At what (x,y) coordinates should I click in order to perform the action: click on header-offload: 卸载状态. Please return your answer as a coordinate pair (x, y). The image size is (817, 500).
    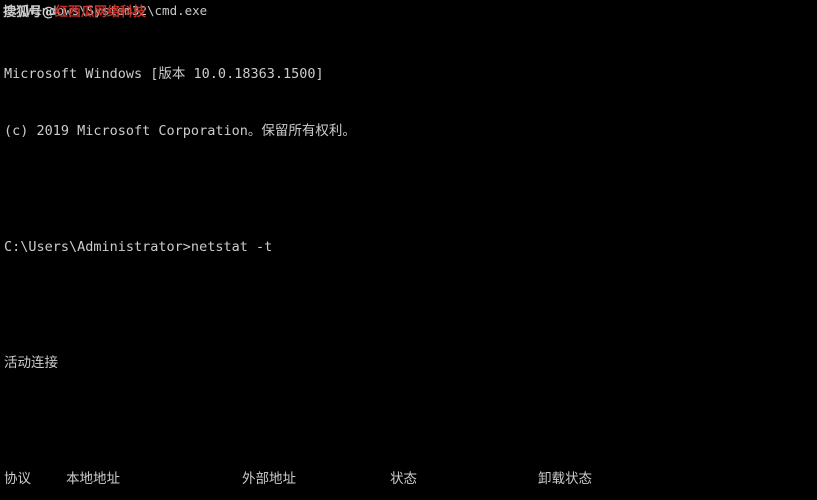
    Looking at the image, I should click on (565, 478).